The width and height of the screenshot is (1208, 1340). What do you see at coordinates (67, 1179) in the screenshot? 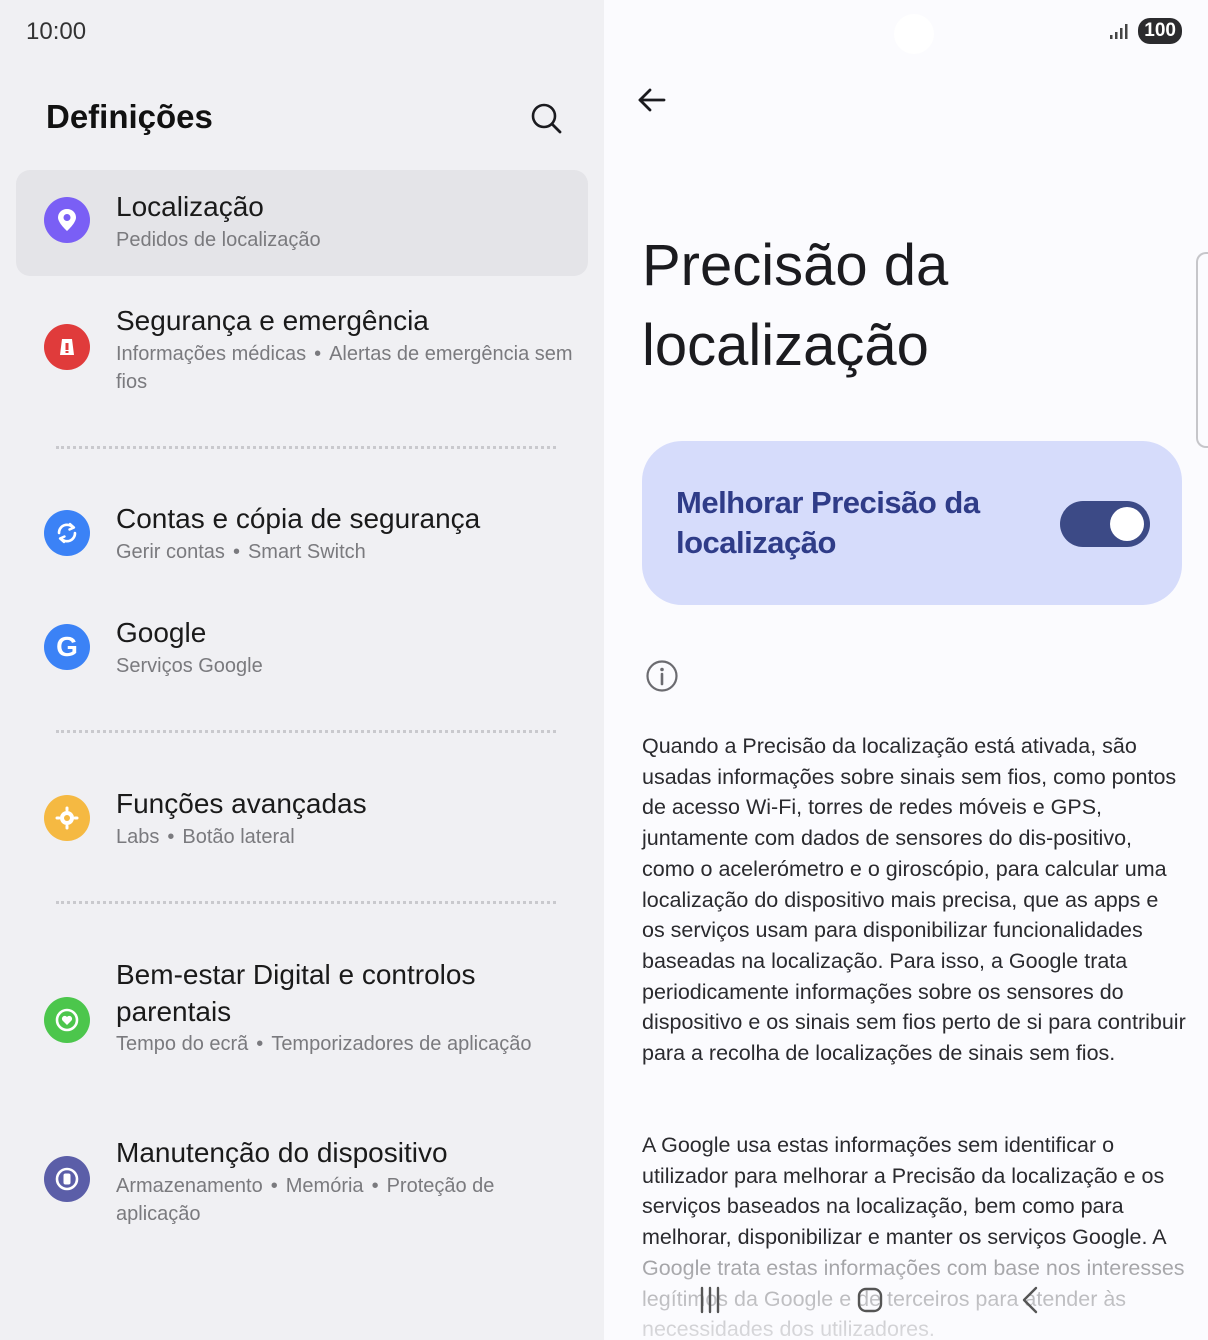
I see `device-care-icon` at bounding box center [67, 1179].